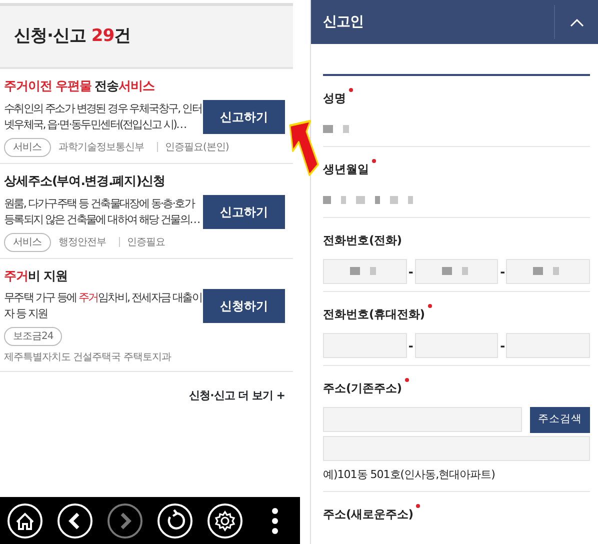  Describe the element at coordinates (33, 336) in the screenshot. I see `service-tag: 보조금24` at that location.